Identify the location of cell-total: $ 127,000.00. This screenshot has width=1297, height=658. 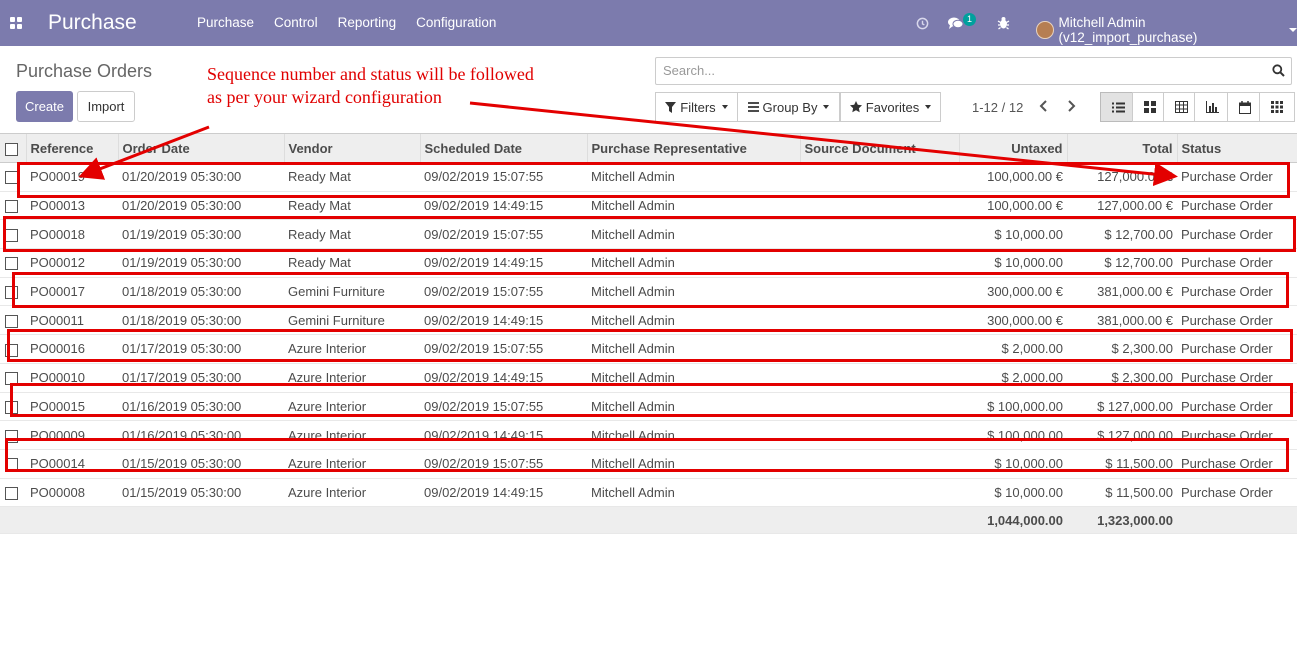
(1122, 407).